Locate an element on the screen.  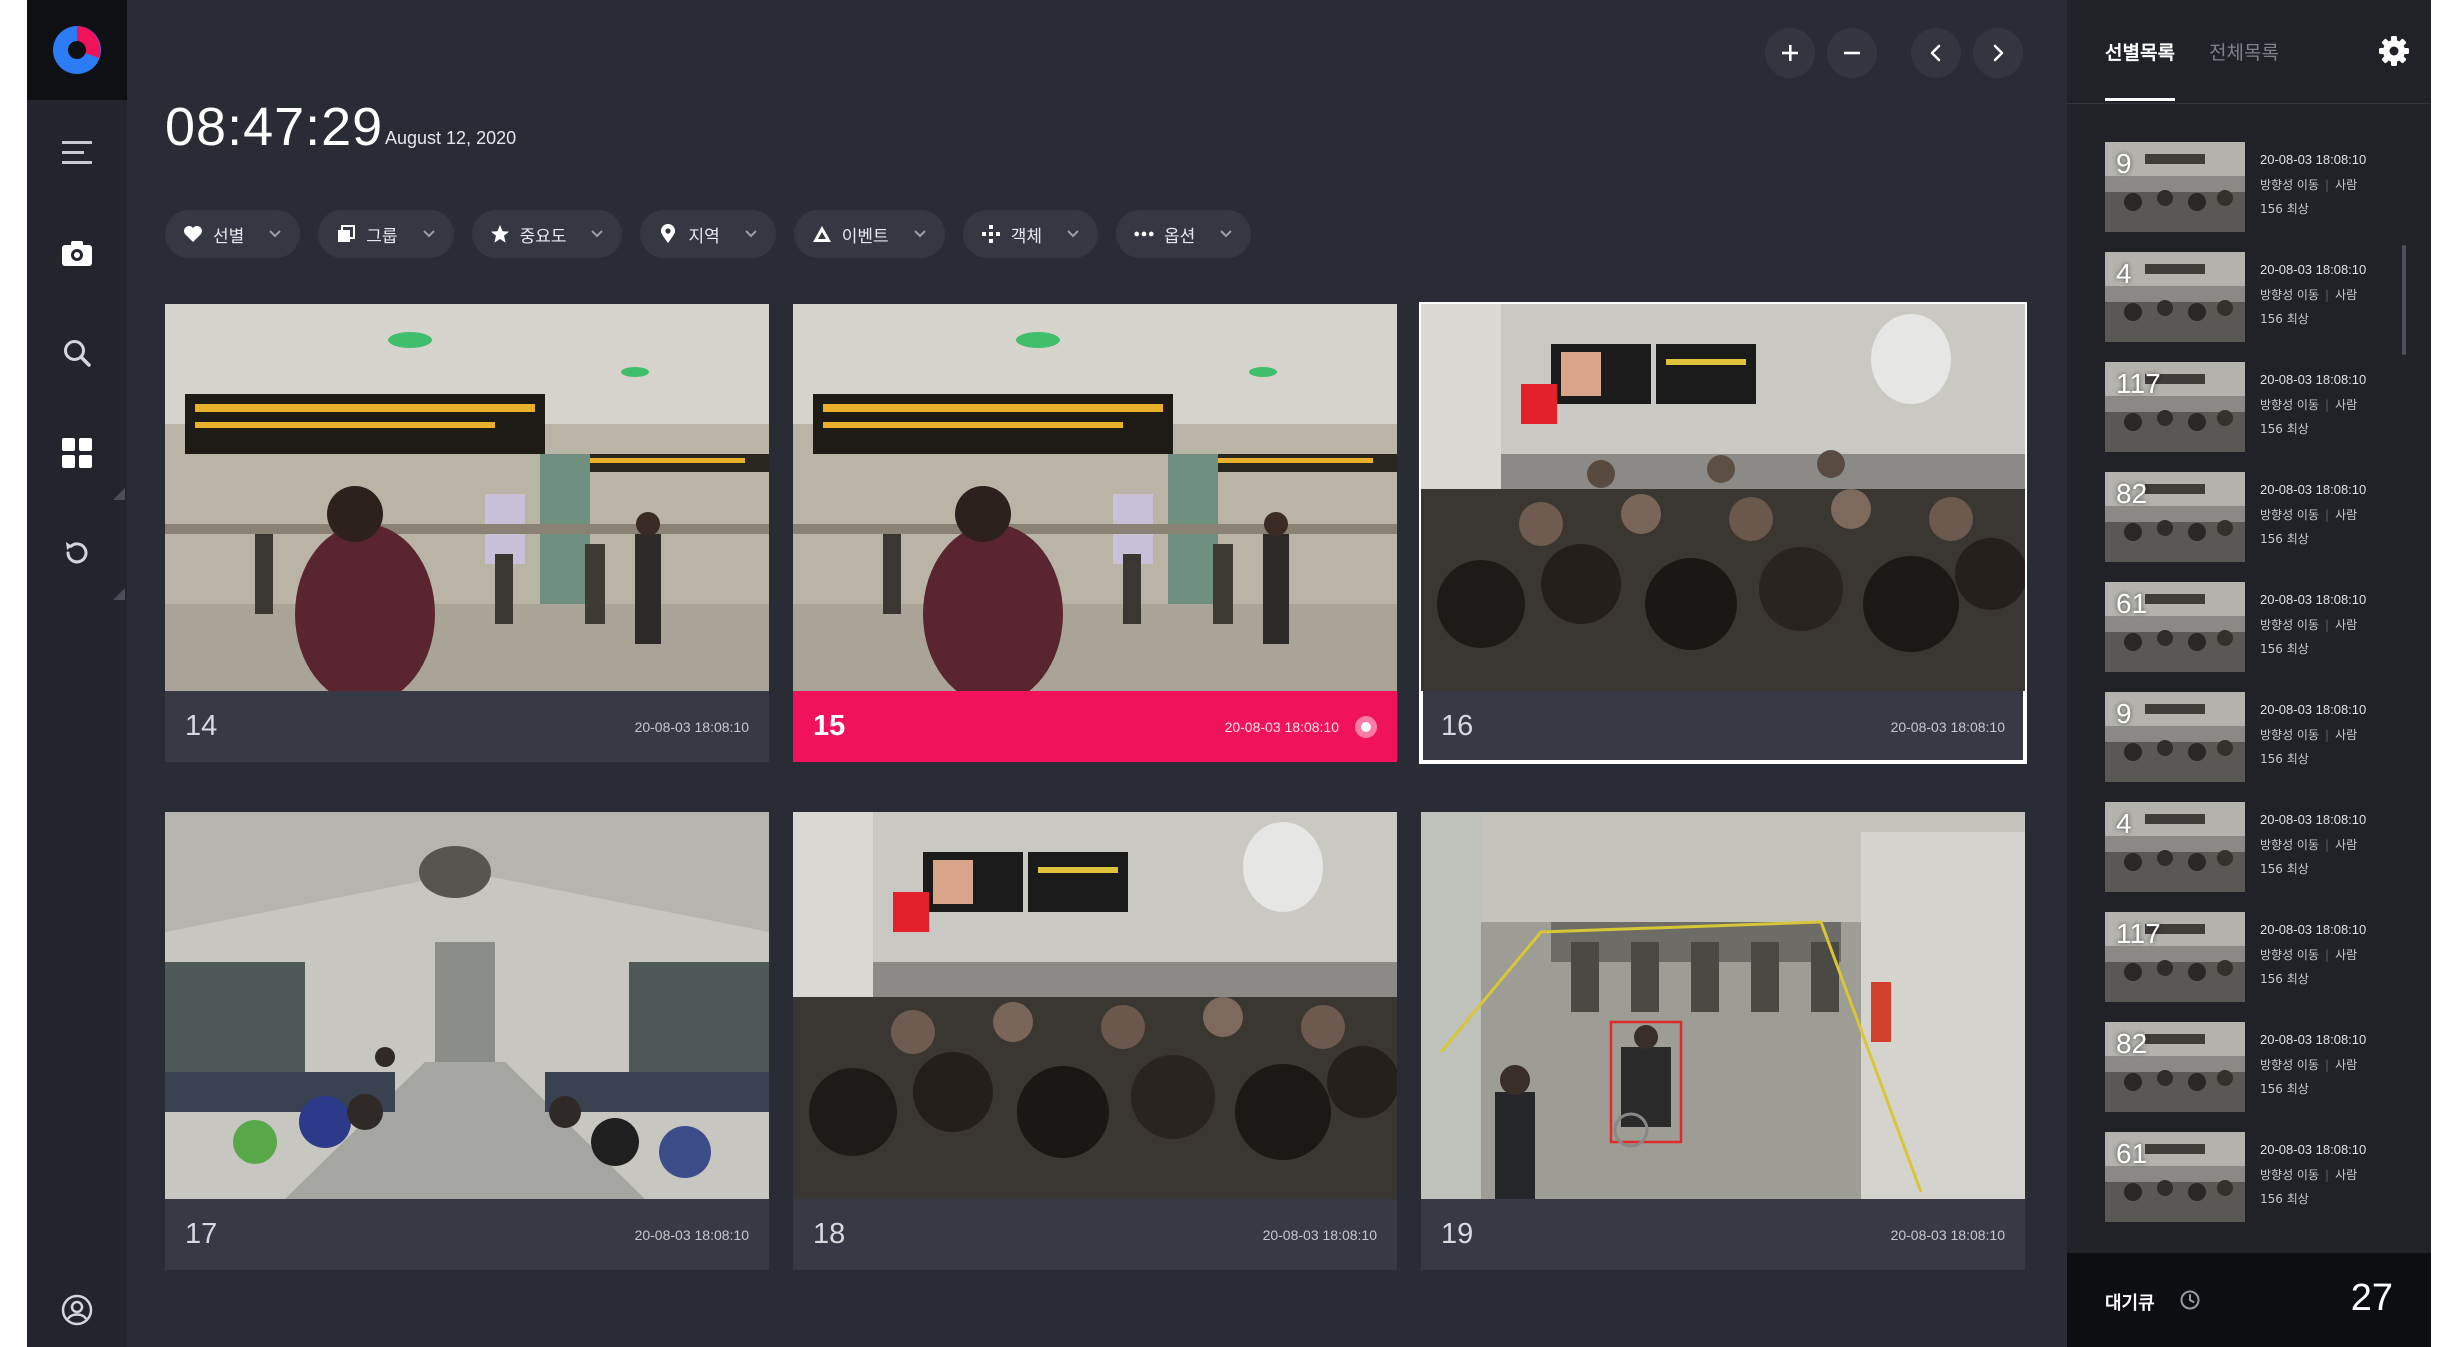
camera-tile: 17 20-08-03 18:08:10 is located at coordinates (467, 1041).